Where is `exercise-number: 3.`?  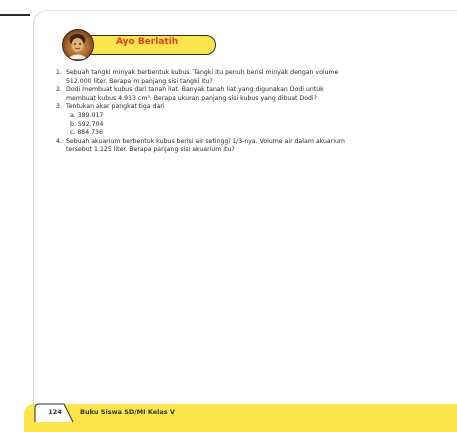
exercise-number: 3. is located at coordinates (59, 107).